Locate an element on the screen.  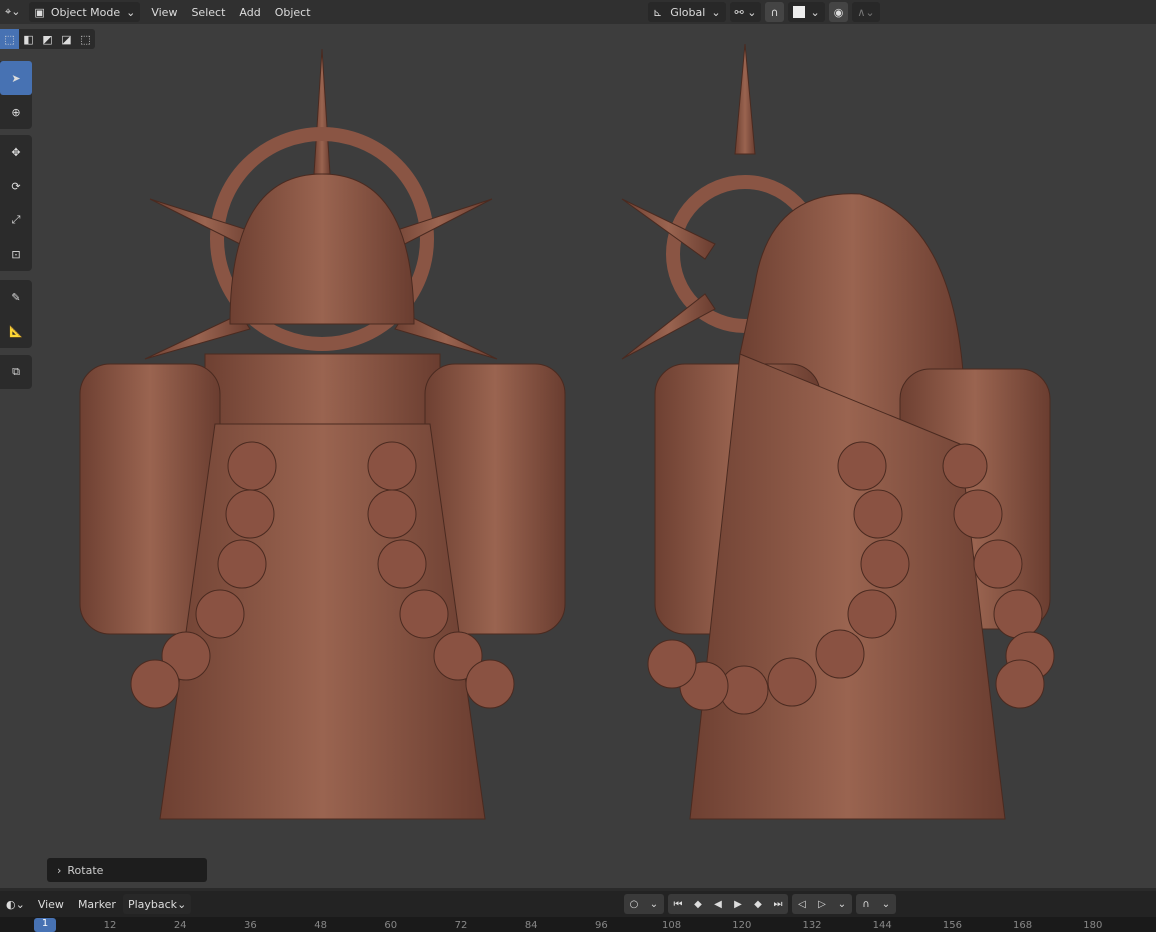
next-keyframe-icon: ◆ is located at coordinates (758, 904).